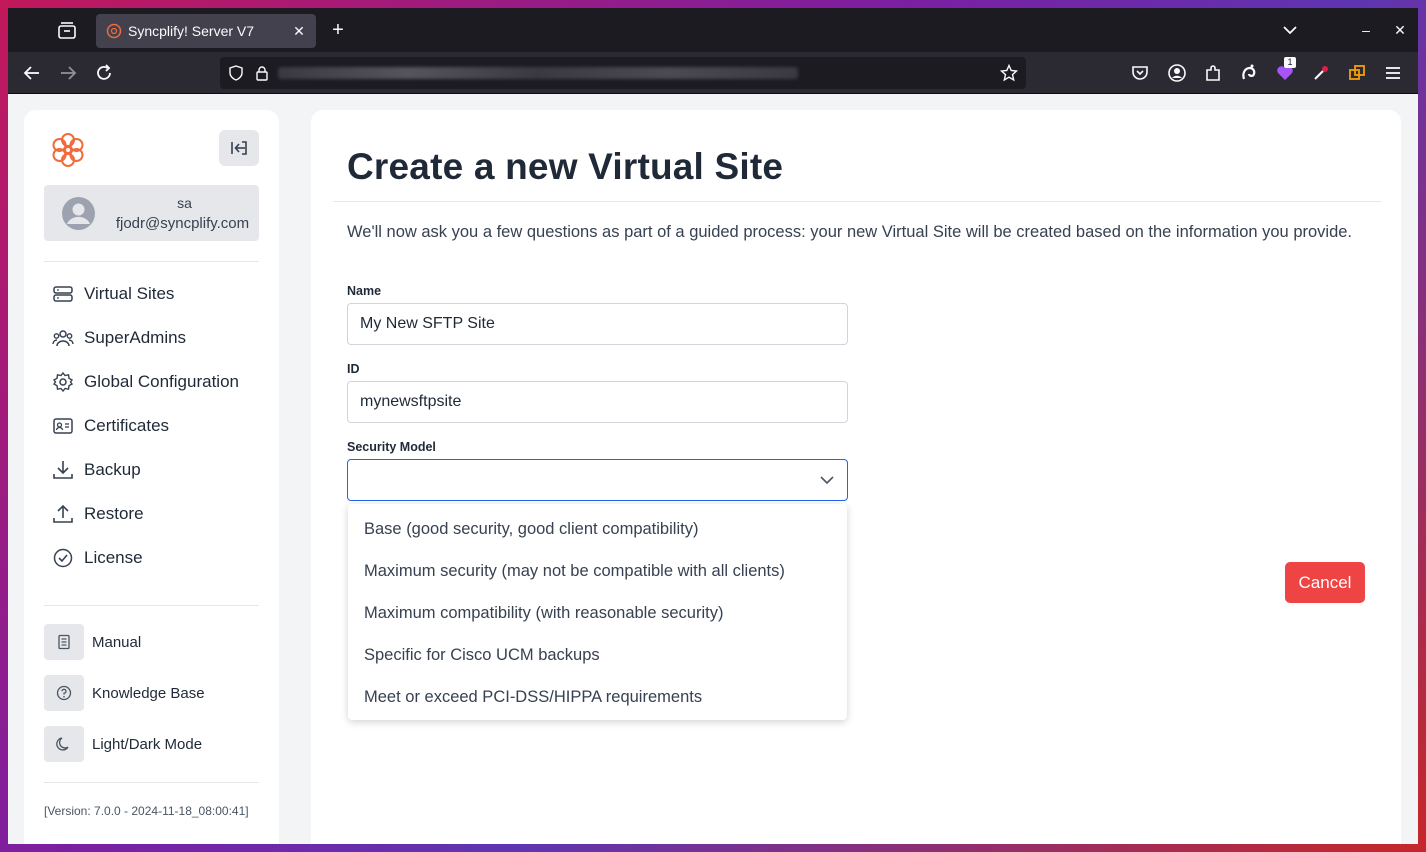 This screenshot has height=852, width=1426. Describe the element at coordinates (391, 447) in the screenshot. I see `security-model-label: Security Model` at that location.